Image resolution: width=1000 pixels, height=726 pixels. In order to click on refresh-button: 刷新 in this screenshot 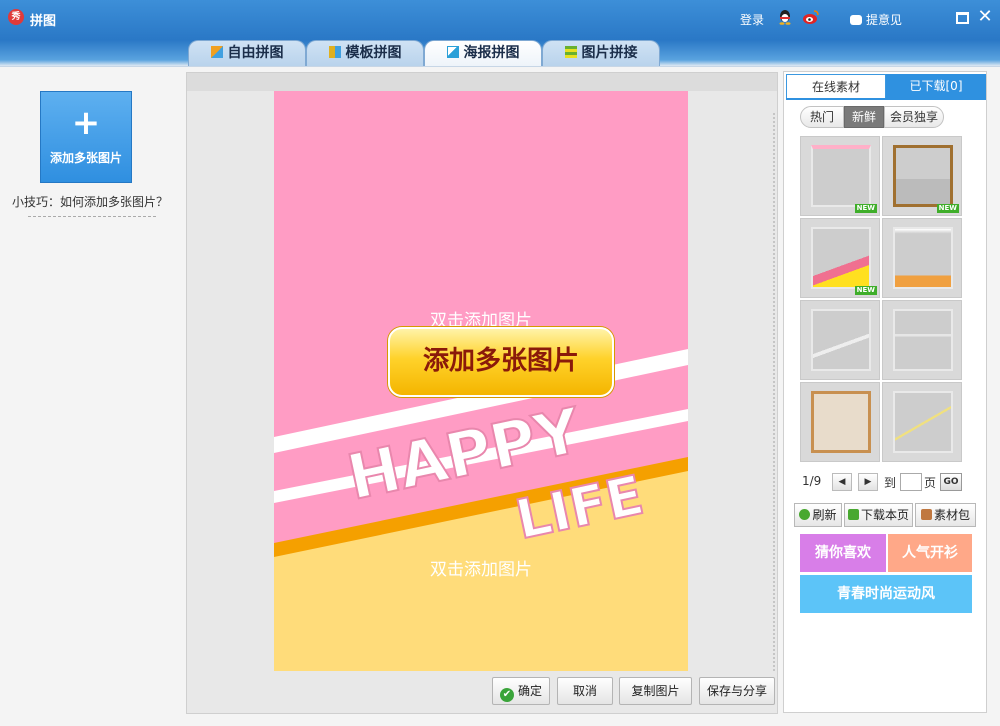, I will do `click(818, 515)`.